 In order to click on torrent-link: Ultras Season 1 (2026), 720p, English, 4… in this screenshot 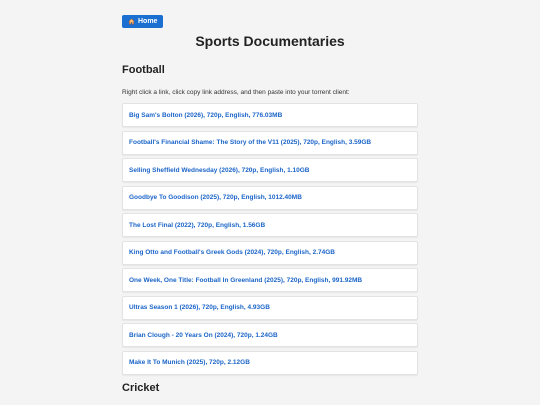, I will do `click(199, 307)`.